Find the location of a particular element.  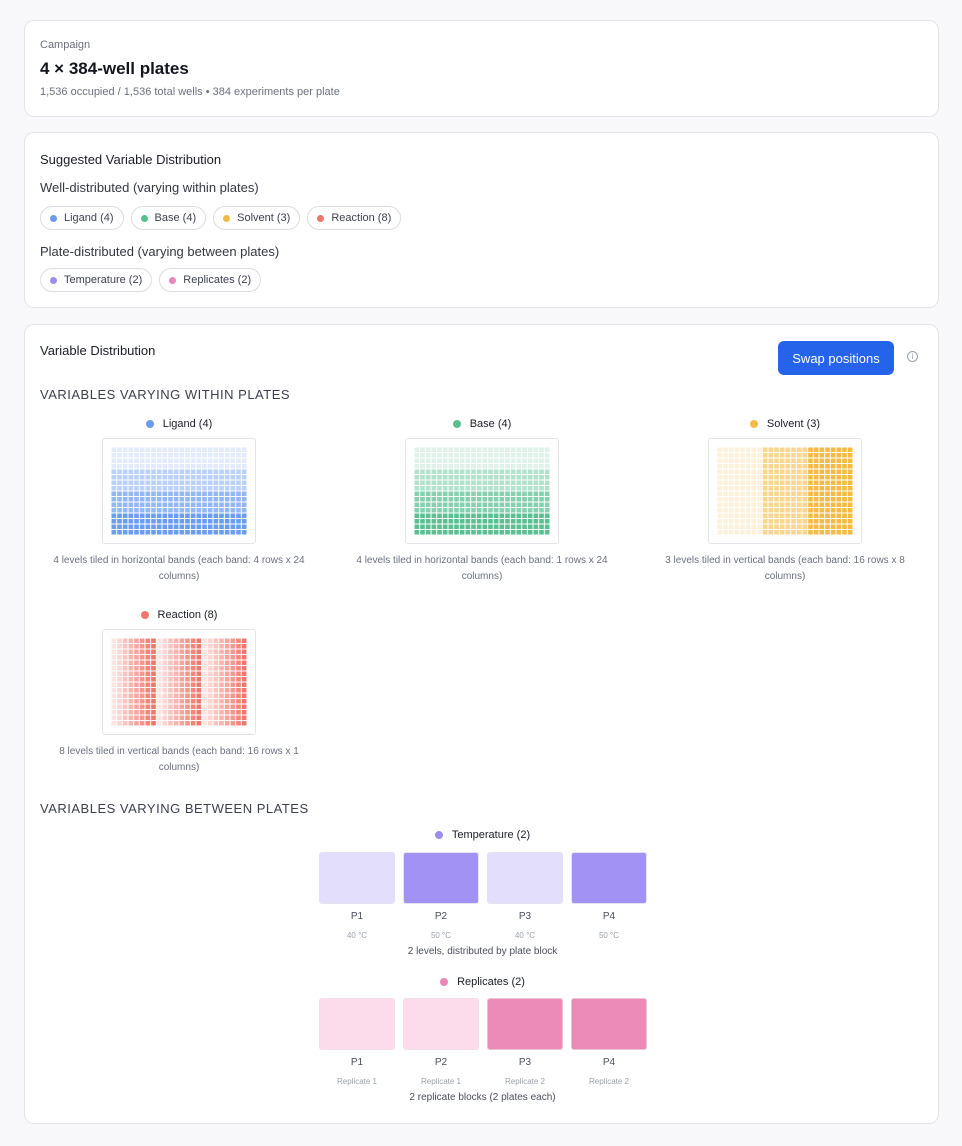

swap-positions-button: Swap positions is located at coordinates (836, 358).